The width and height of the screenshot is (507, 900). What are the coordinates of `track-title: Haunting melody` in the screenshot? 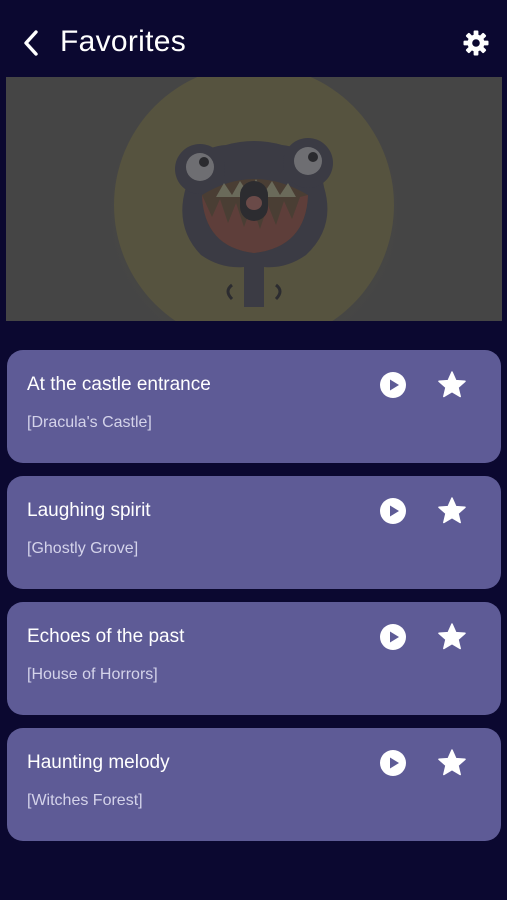 It's located at (98, 762).